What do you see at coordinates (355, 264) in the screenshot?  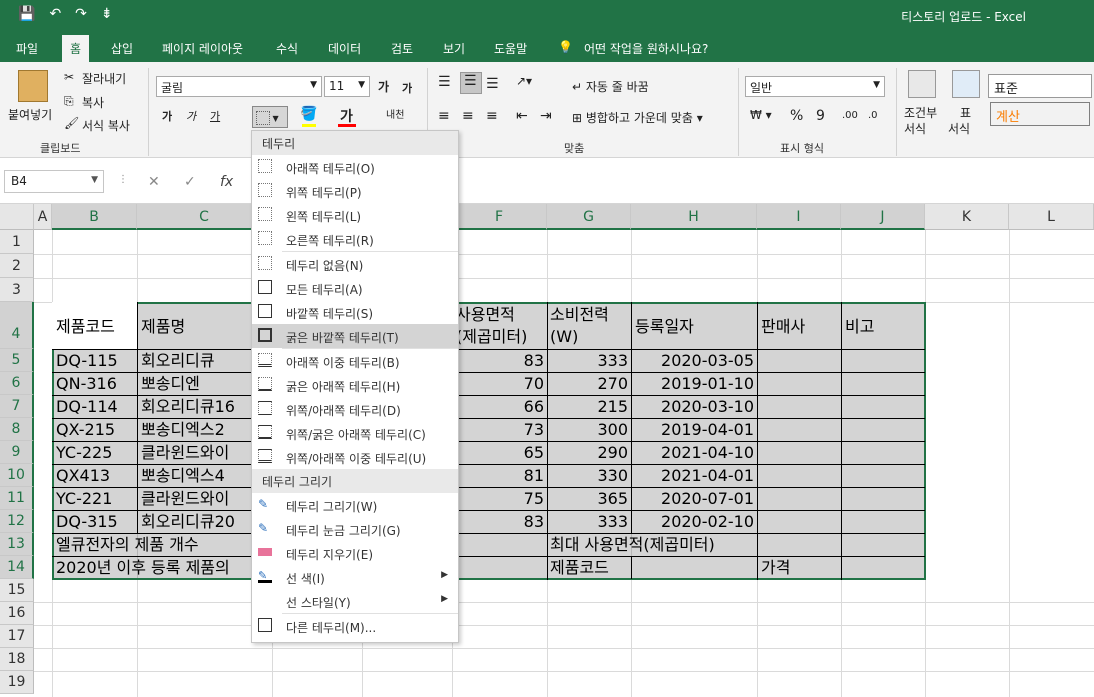 I see `menu-no-border: 테두리 없음(N)` at bounding box center [355, 264].